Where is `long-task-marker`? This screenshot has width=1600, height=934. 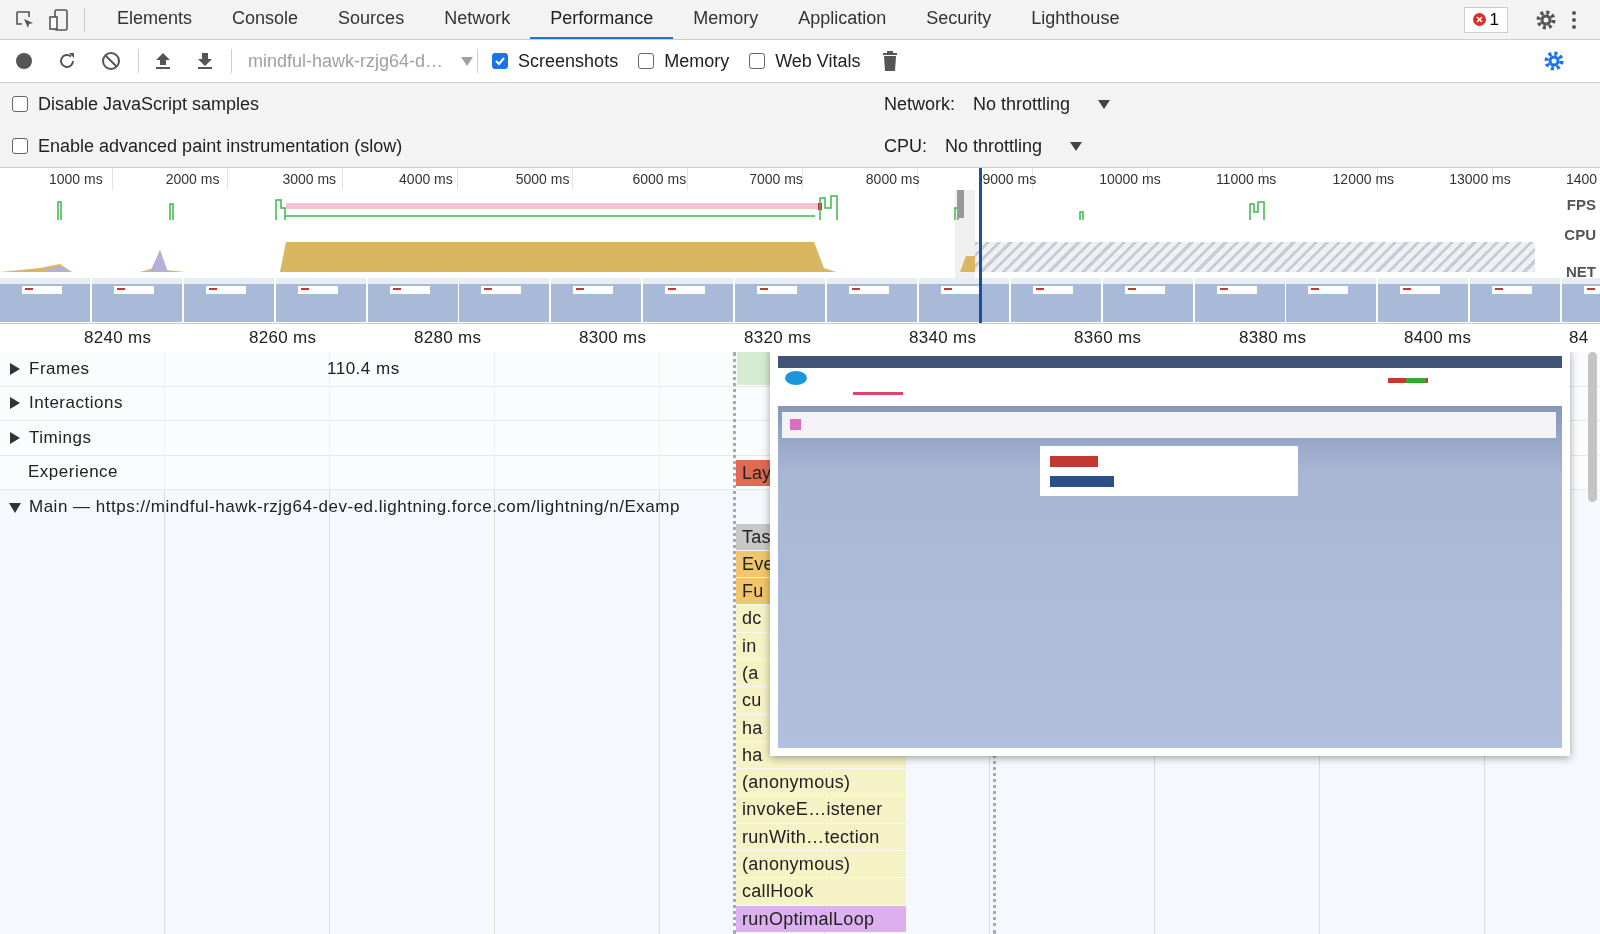 long-task-marker is located at coordinates (820, 206).